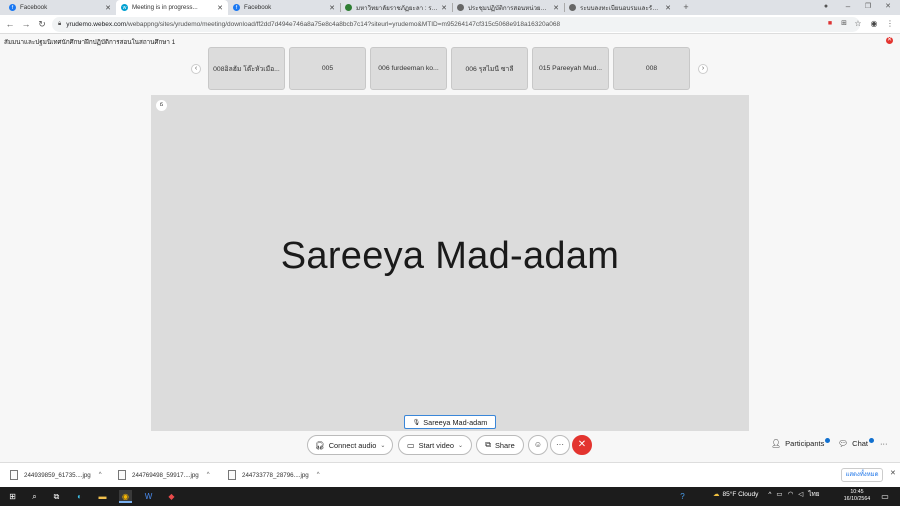 The image size is (900, 506). I want to click on microphone-icon: 🎙︎, so click(416, 422).